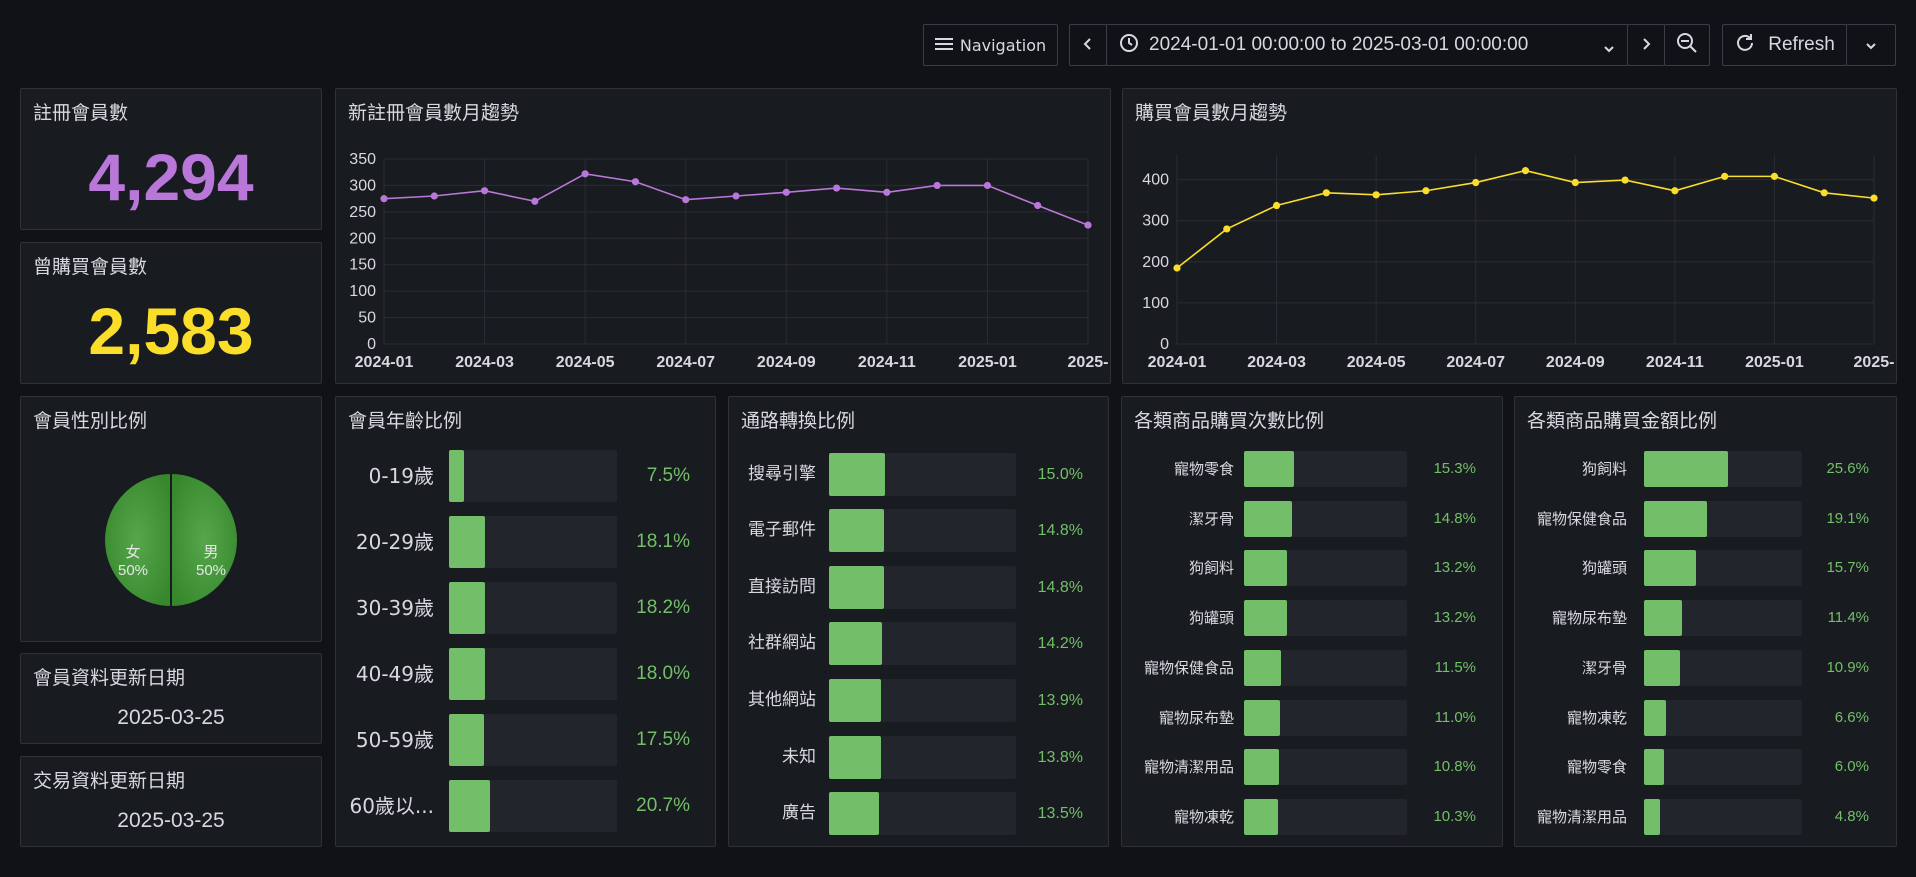 This screenshot has width=1916, height=877. I want to click on bar-row: 寵物尿布墊 11.0%, so click(1312, 717).